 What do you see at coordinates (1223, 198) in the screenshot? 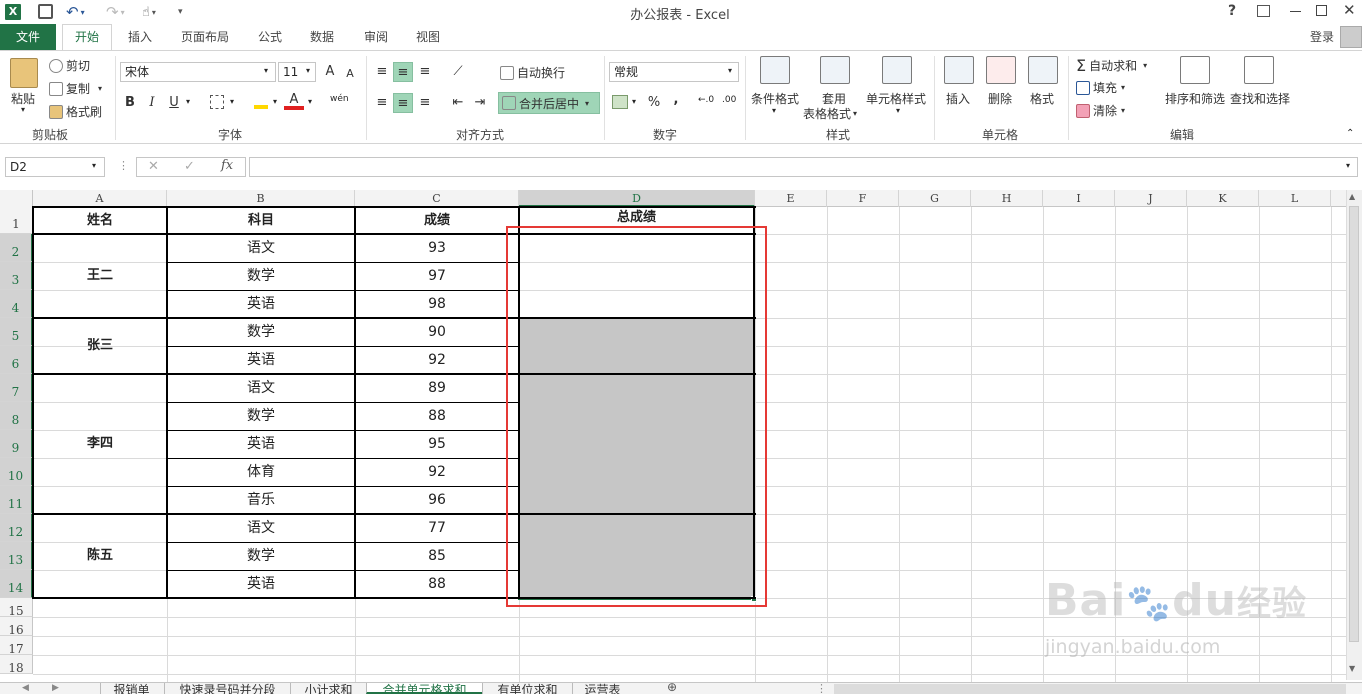
I see `column-header-k: K` at bounding box center [1223, 198].